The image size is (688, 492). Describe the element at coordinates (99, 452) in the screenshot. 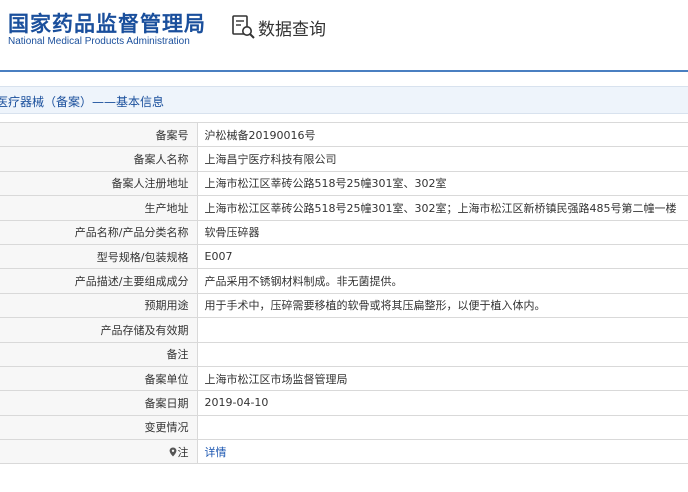

I see `note-label: 注` at that location.